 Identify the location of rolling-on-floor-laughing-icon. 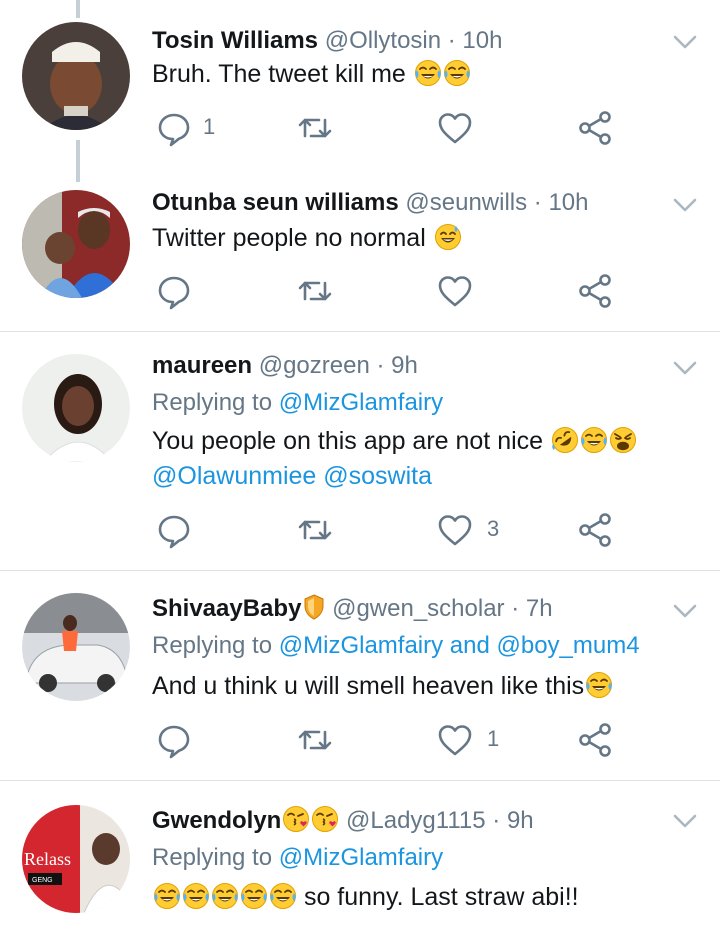
(565, 440).